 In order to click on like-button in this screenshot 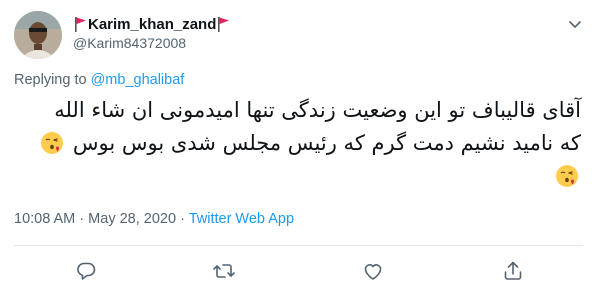, I will do `click(373, 271)`.